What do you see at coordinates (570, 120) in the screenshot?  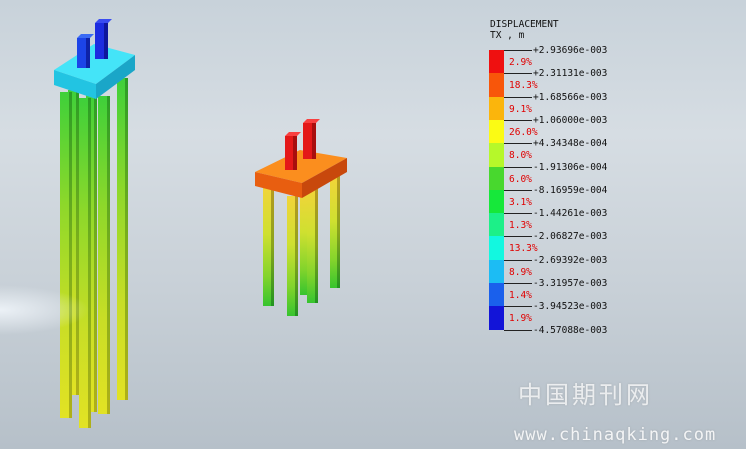 I see `legend-value: +1.06000e-003` at bounding box center [570, 120].